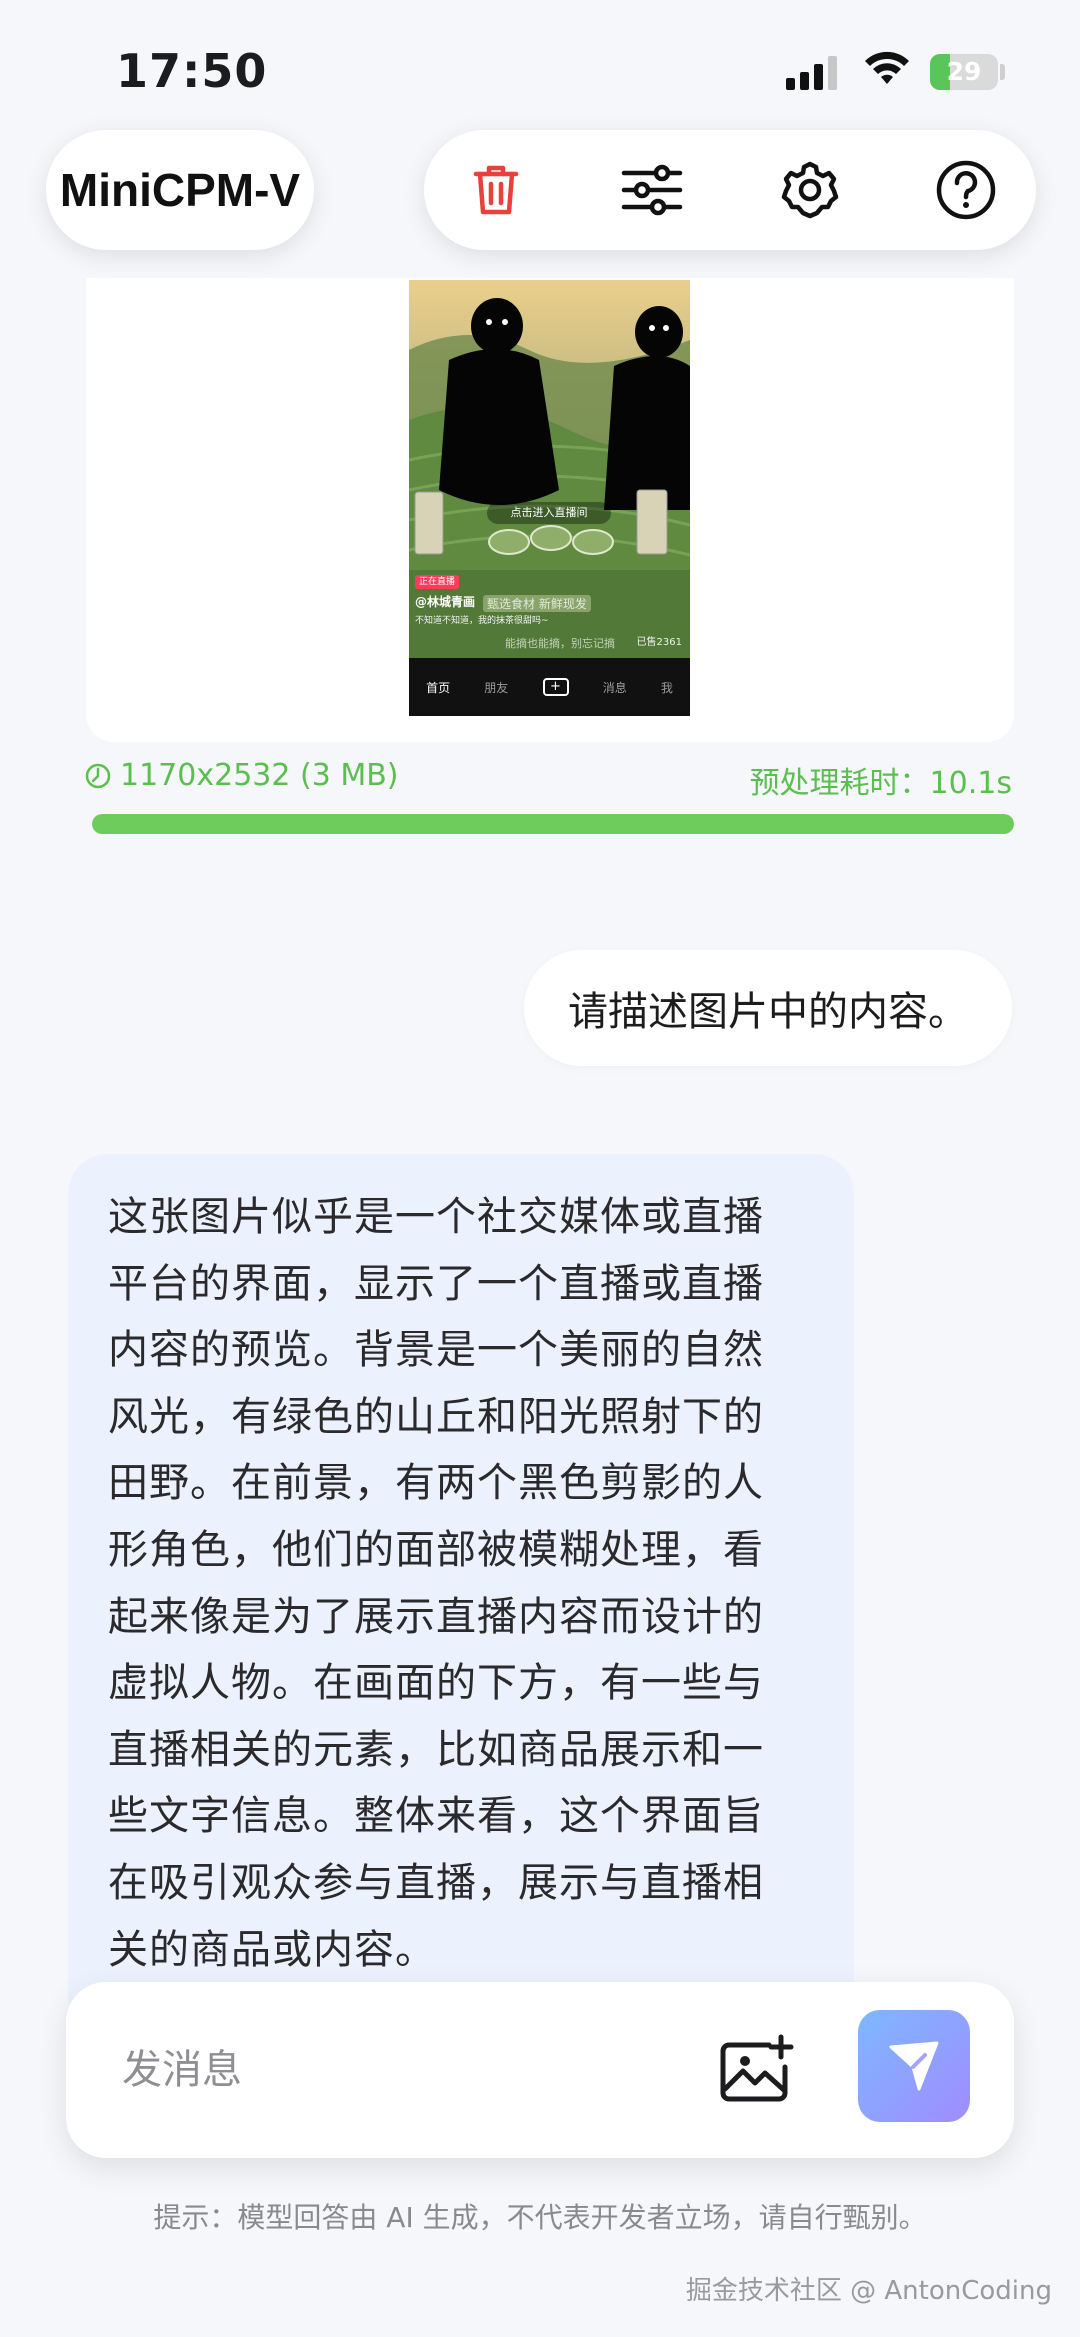 Image resolution: width=1080 pixels, height=2337 pixels. Describe the element at coordinates (437, 582) in the screenshot. I see `live-tag: 正在直播` at that location.